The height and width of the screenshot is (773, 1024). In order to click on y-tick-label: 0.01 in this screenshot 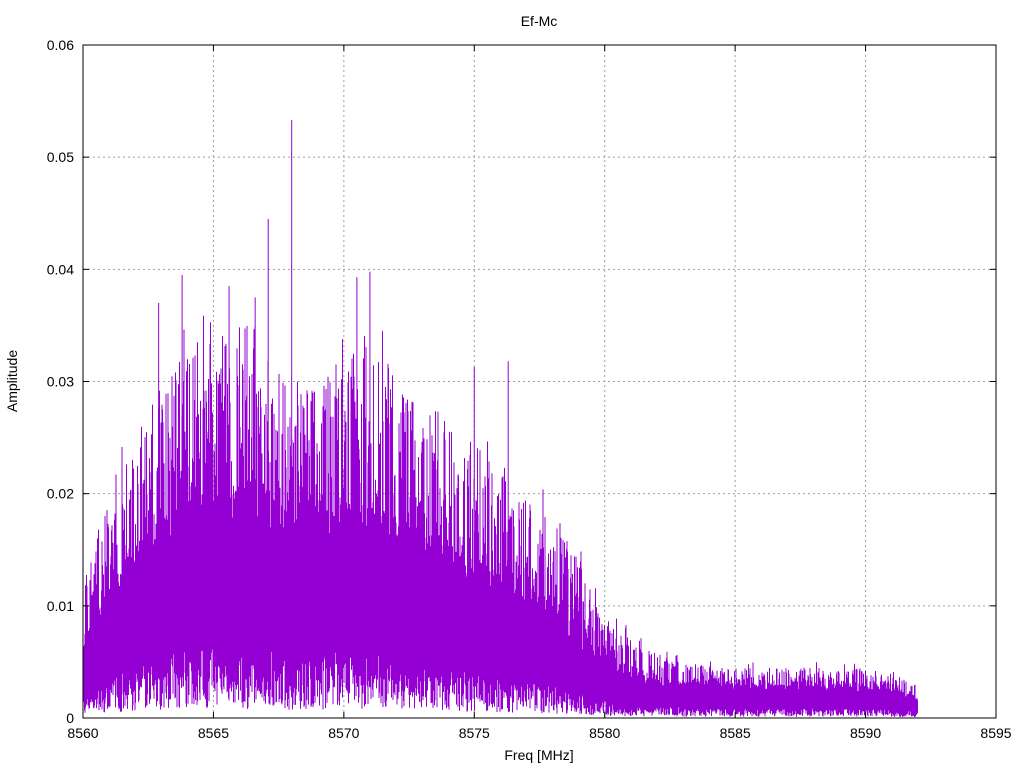, I will do `click(60, 606)`.